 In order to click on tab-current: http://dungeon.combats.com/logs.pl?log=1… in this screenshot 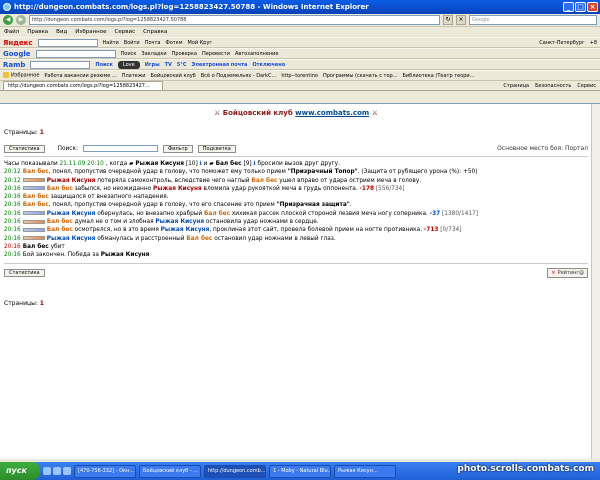, I will do `click(83, 85)`.